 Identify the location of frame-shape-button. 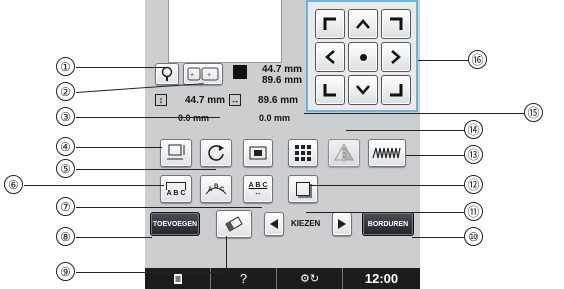
(303, 189).